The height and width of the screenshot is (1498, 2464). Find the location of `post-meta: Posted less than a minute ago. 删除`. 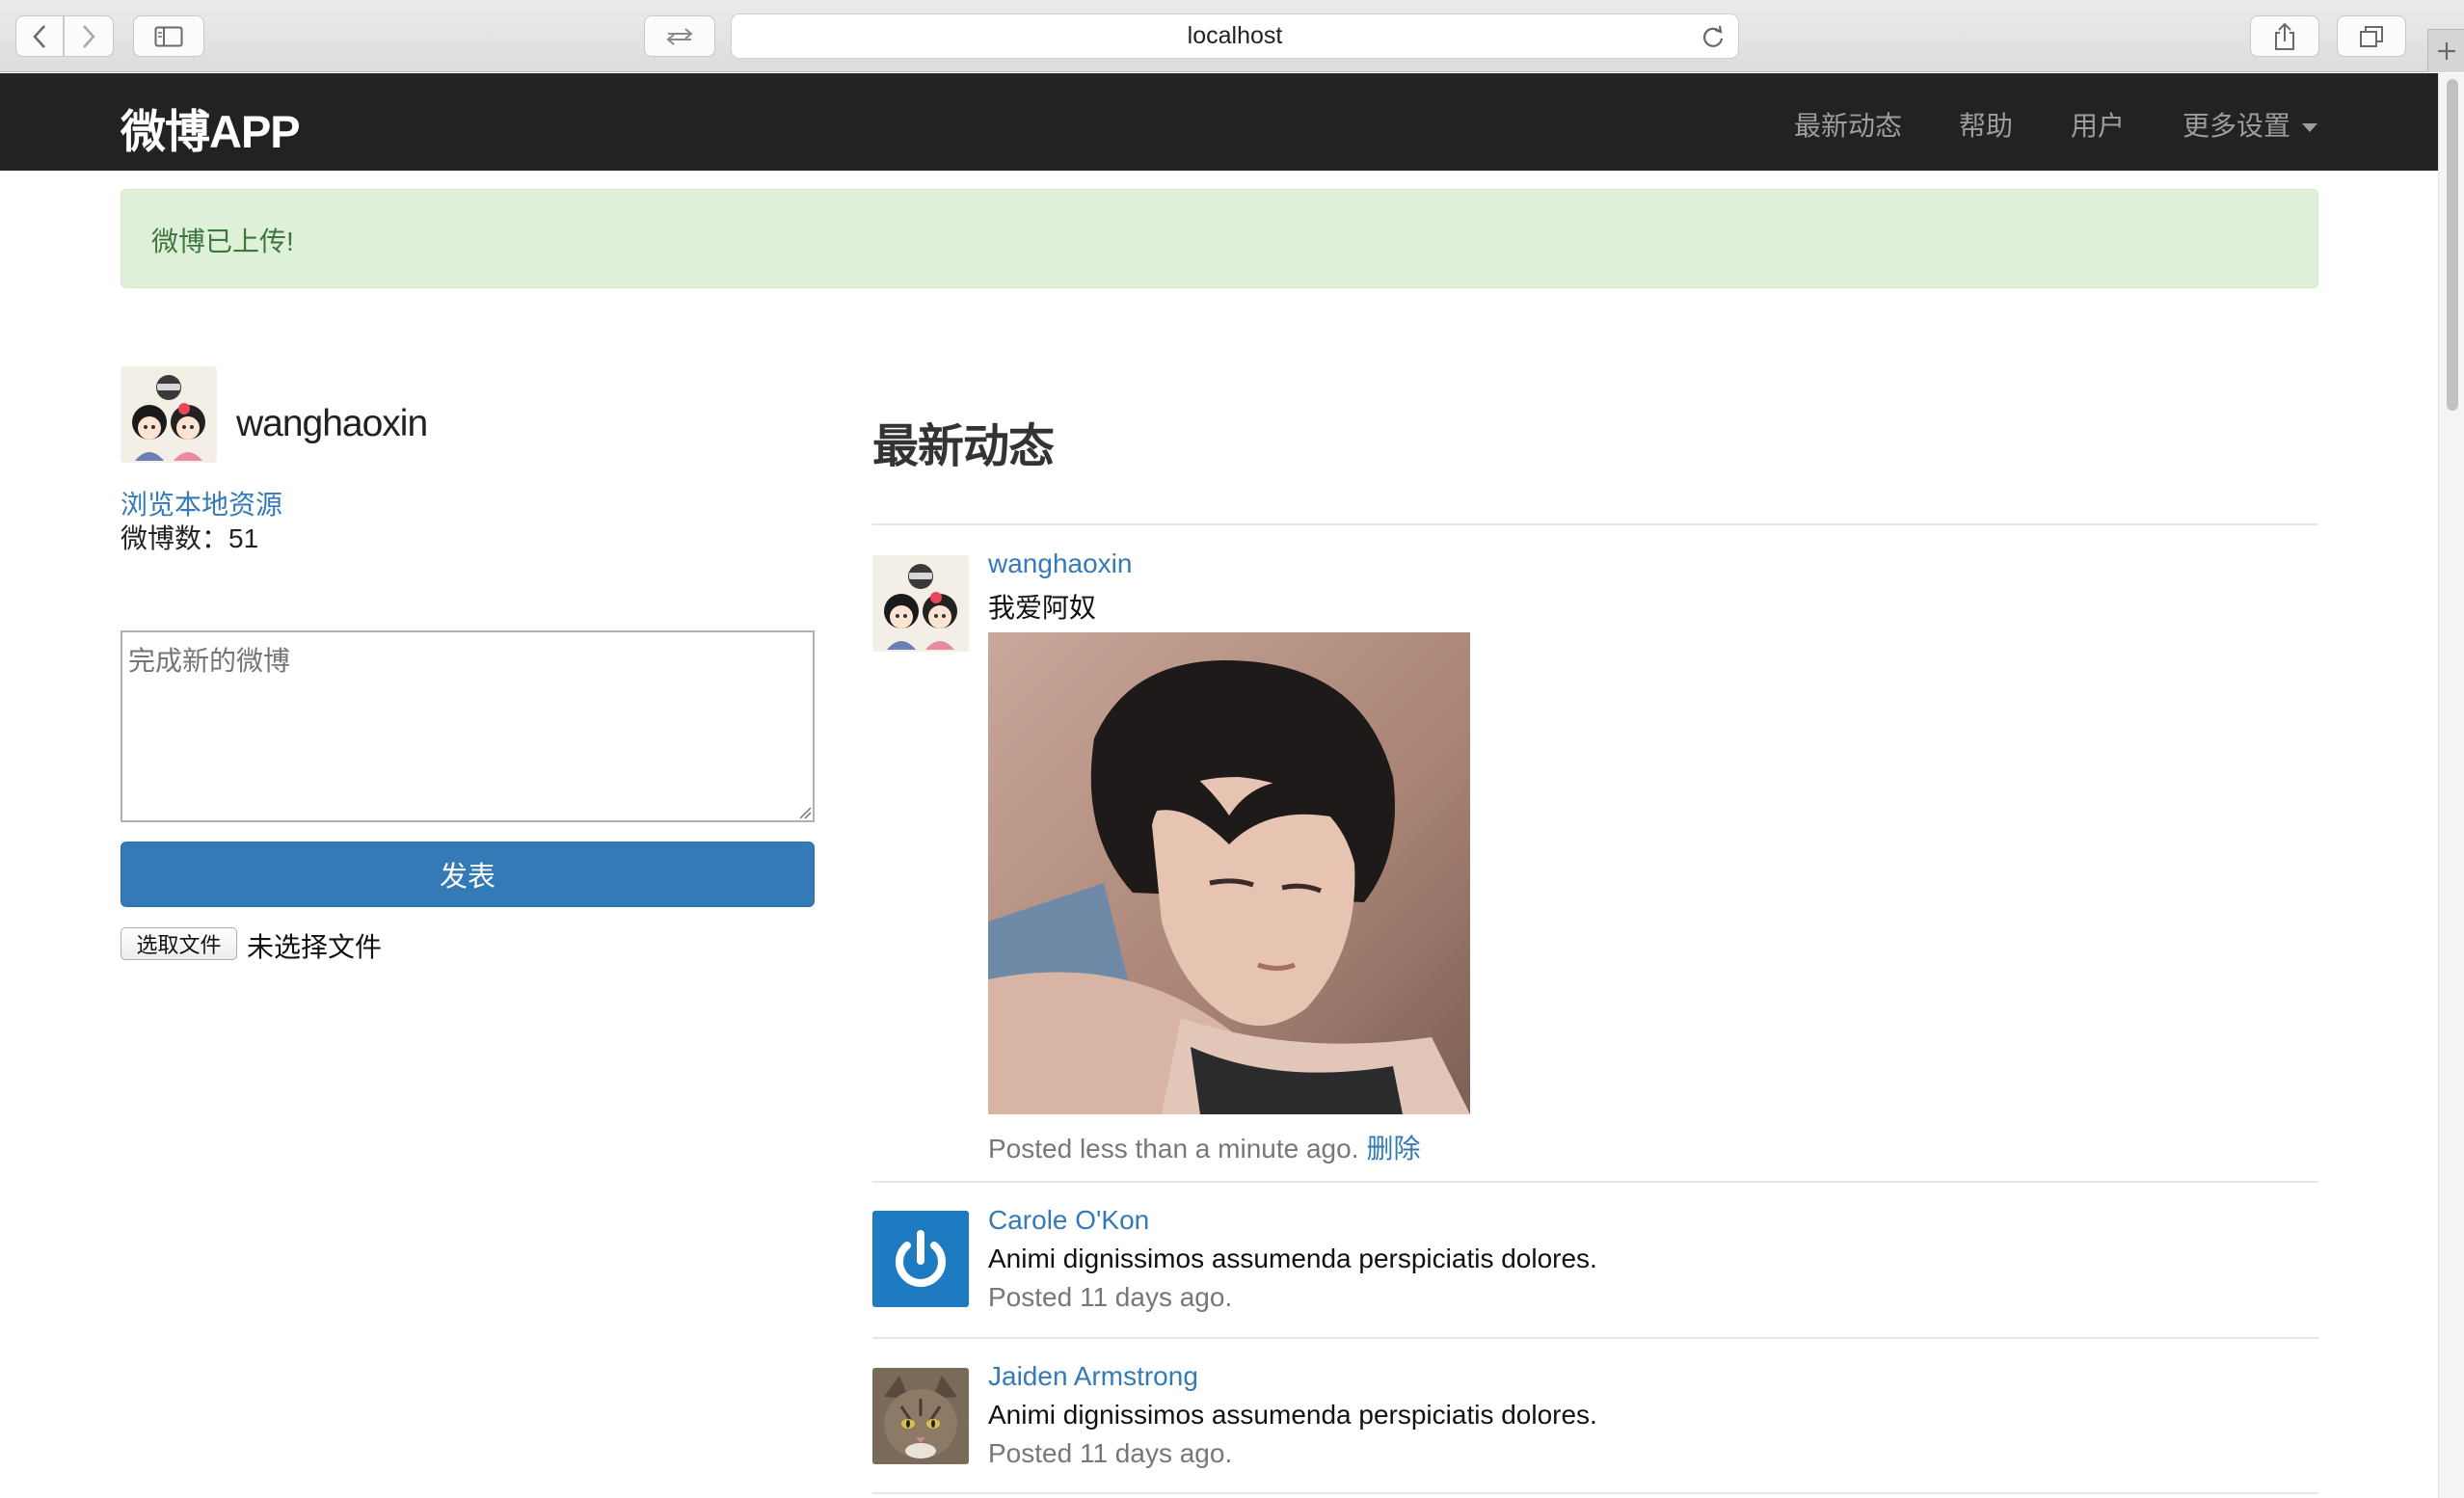

post-meta: Posted less than a minute ago. 删除 is located at coordinates (1204, 1147).